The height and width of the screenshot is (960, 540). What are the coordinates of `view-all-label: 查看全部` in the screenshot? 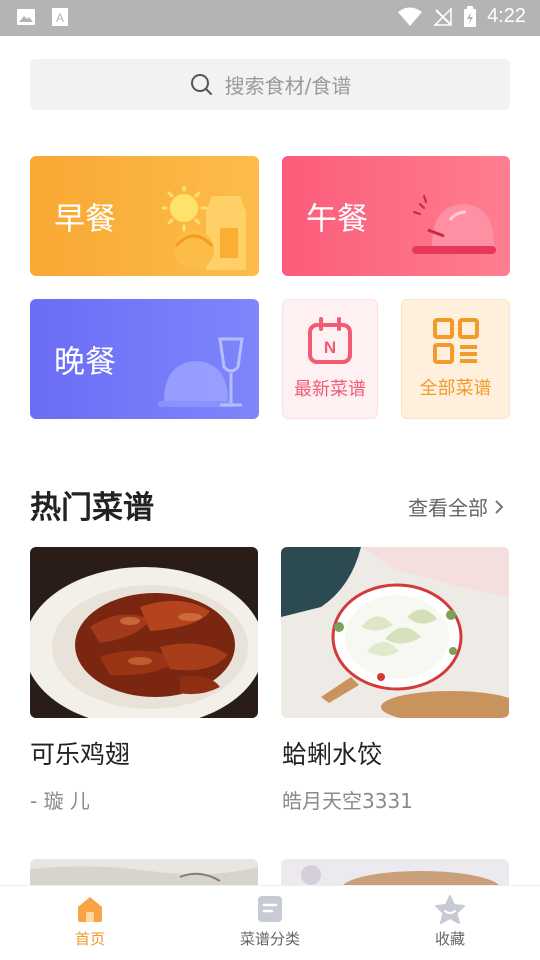 It's located at (448, 508).